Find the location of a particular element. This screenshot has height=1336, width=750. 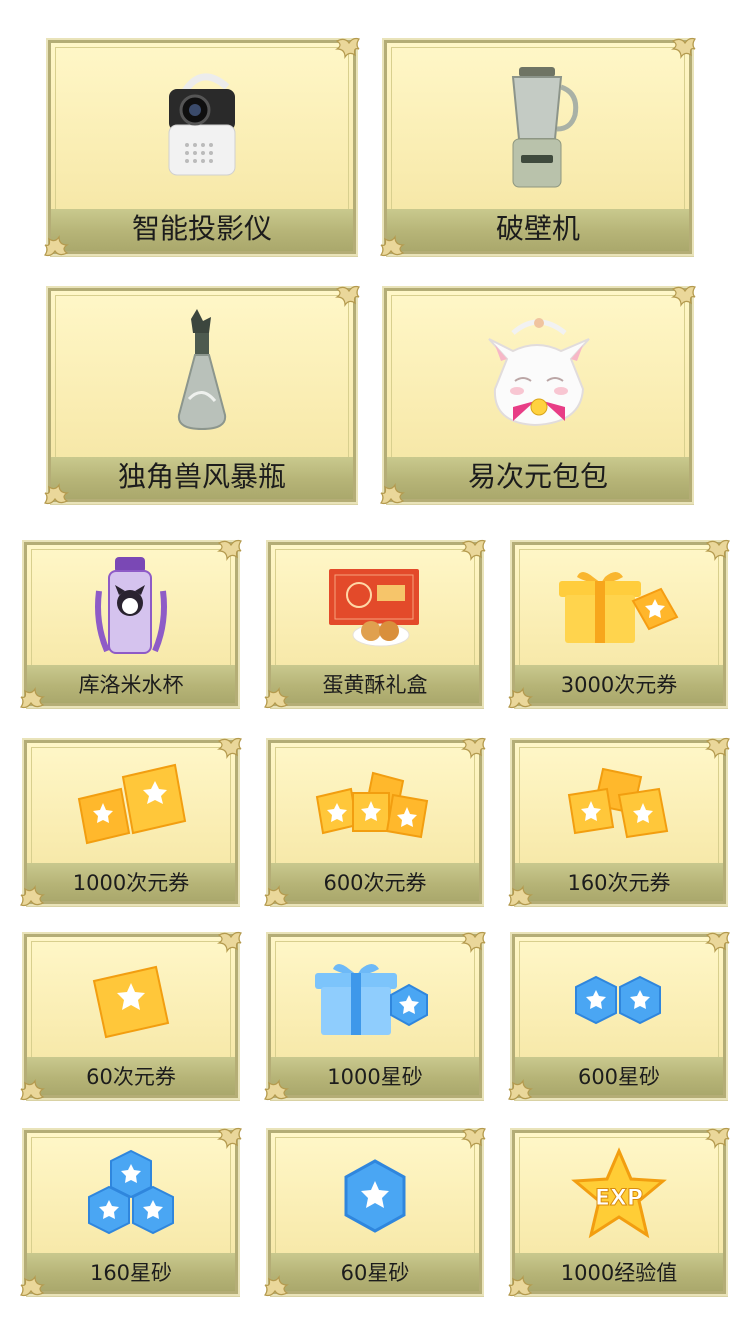

prize-card-kuromi-bottle: 库洛米水杯 is located at coordinates (131, 624).